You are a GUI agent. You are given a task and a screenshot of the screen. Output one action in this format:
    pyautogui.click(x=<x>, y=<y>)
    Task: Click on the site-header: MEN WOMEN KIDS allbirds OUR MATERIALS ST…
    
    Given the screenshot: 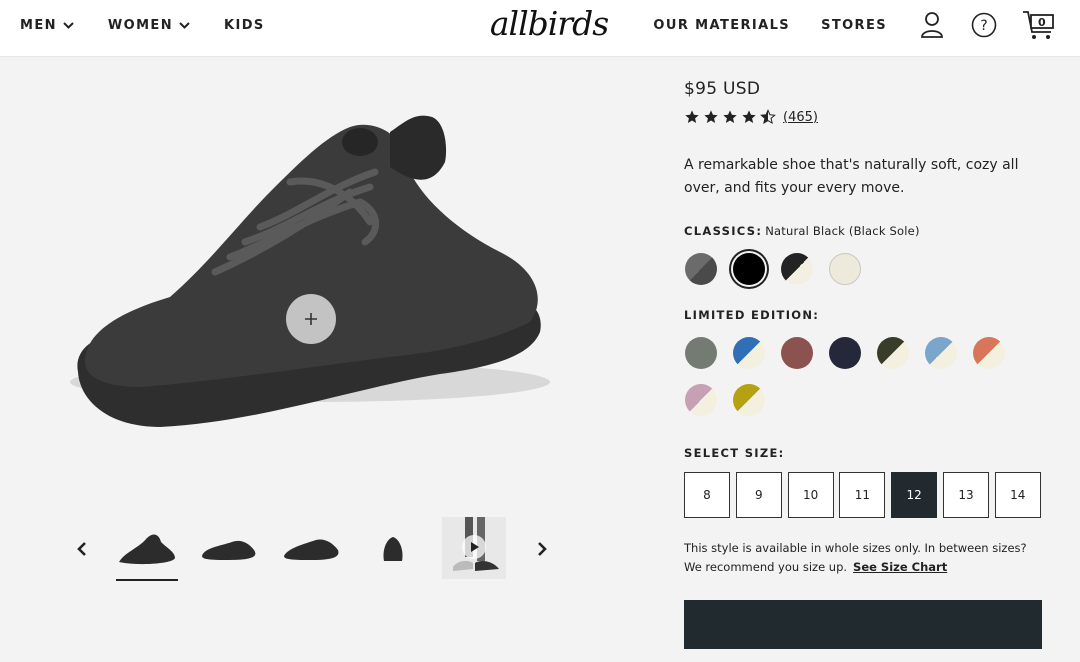 What is the action you would take?
    pyautogui.click(x=540, y=28)
    